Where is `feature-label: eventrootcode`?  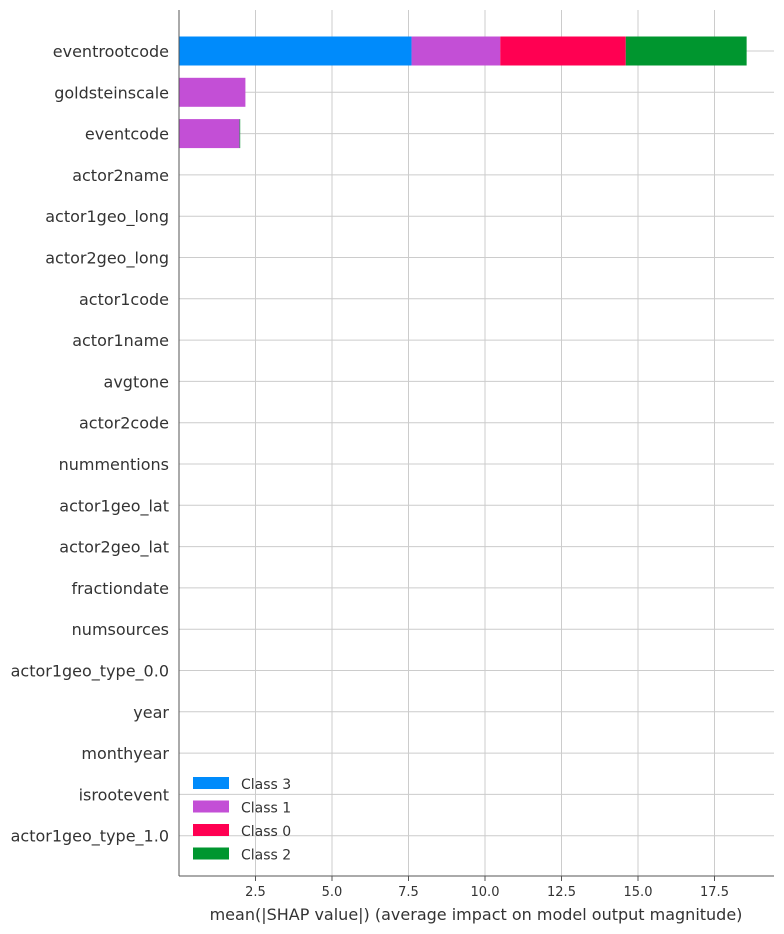
feature-label: eventrootcode is located at coordinates (111, 51).